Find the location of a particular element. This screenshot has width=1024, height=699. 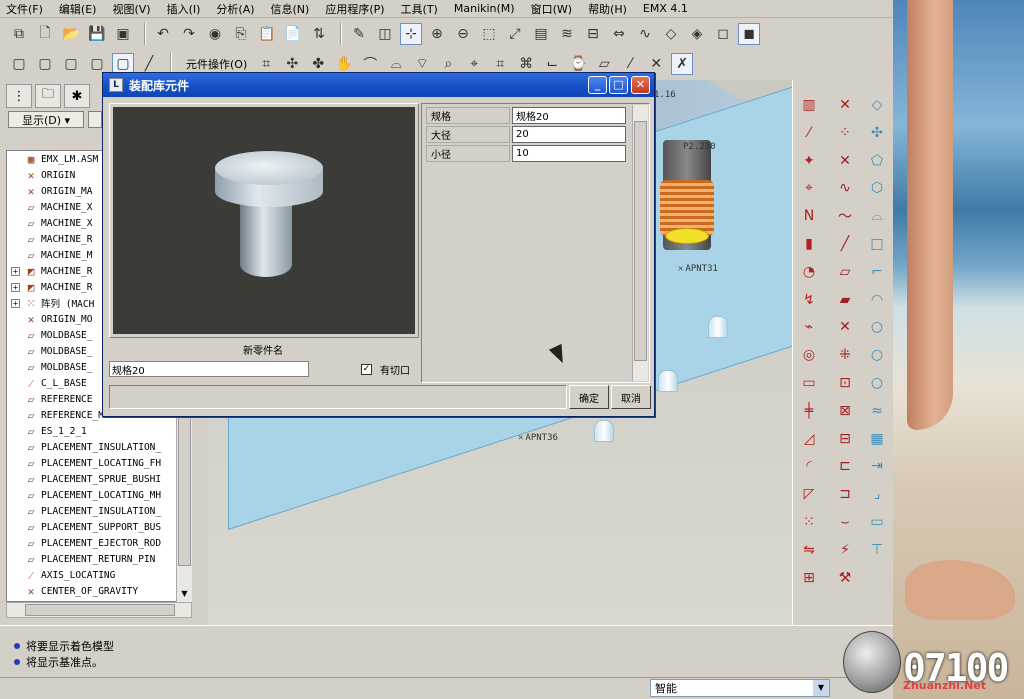

tree-item: ▱ PLACEMENT_EJECTOR_ROD is located at coordinates (99, 543).